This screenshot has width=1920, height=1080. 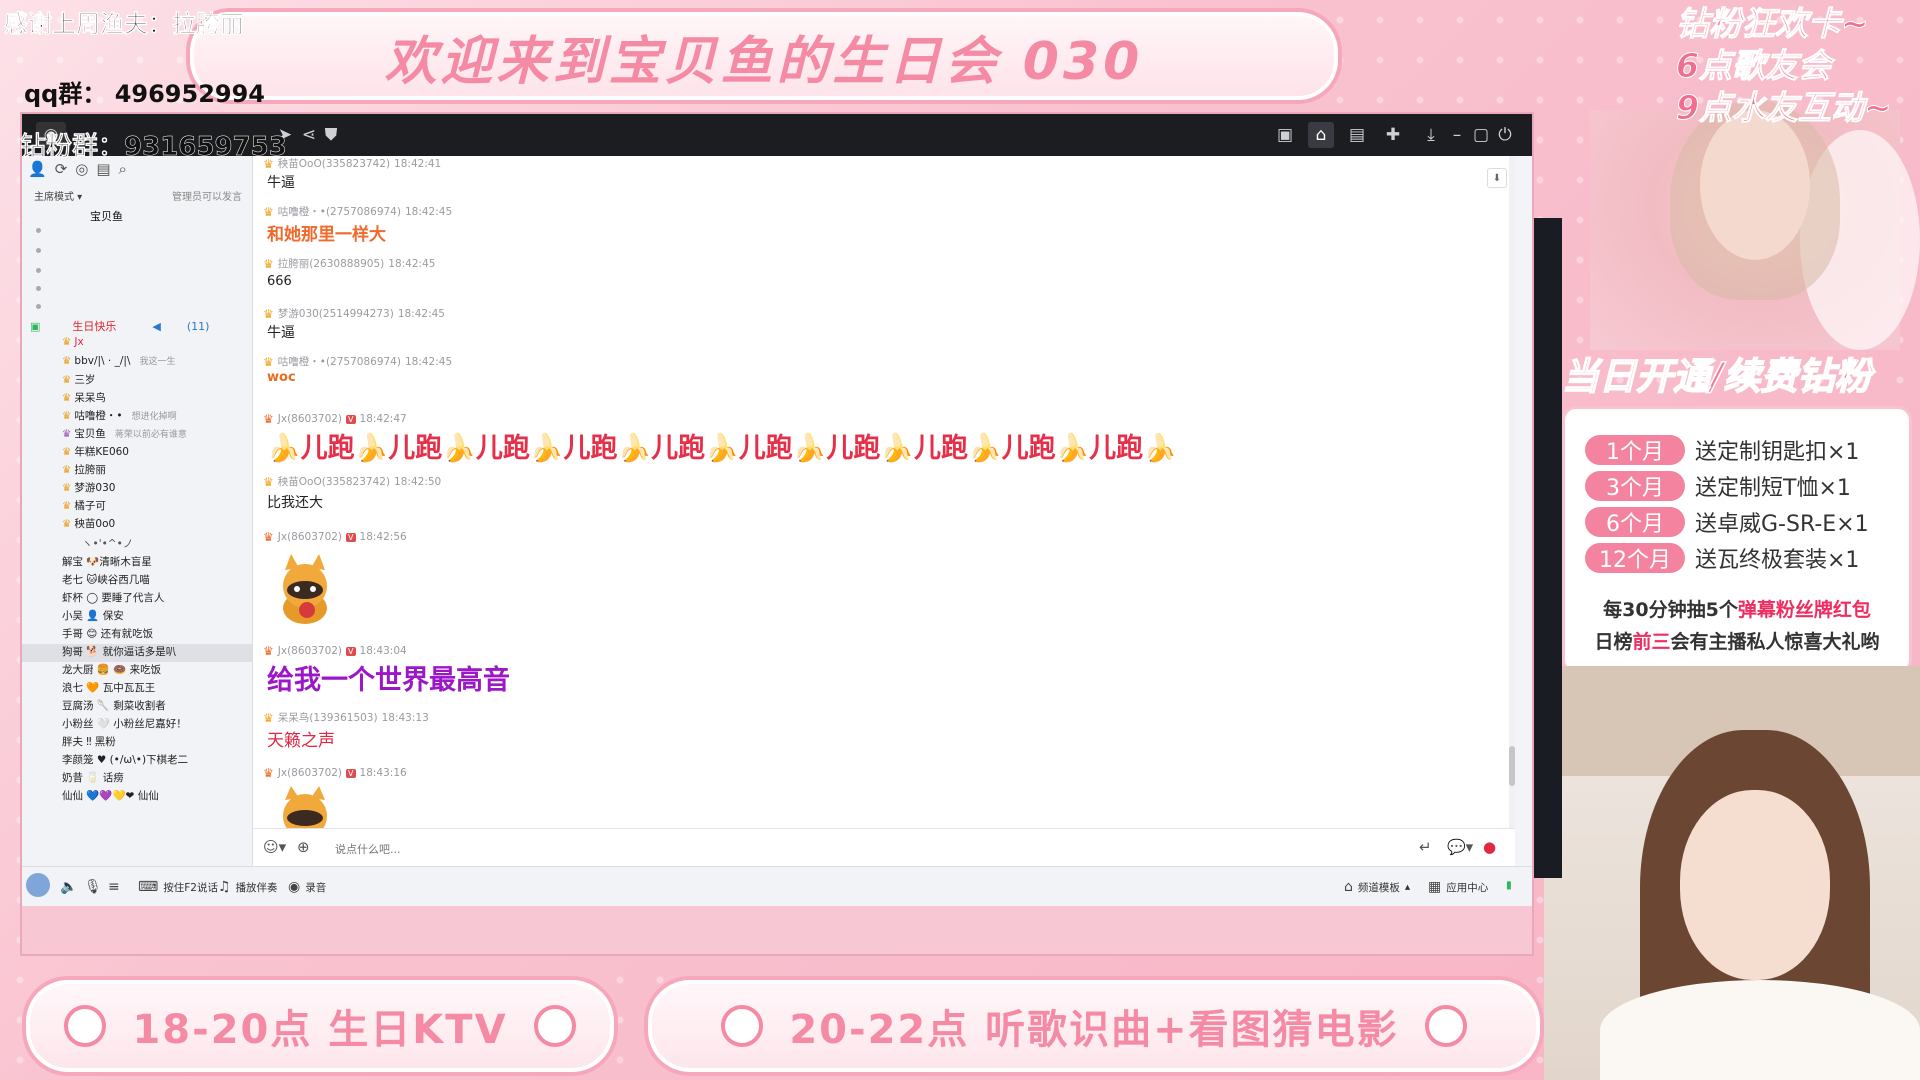 I want to click on message-time: 18:42:50, so click(x=418, y=481).